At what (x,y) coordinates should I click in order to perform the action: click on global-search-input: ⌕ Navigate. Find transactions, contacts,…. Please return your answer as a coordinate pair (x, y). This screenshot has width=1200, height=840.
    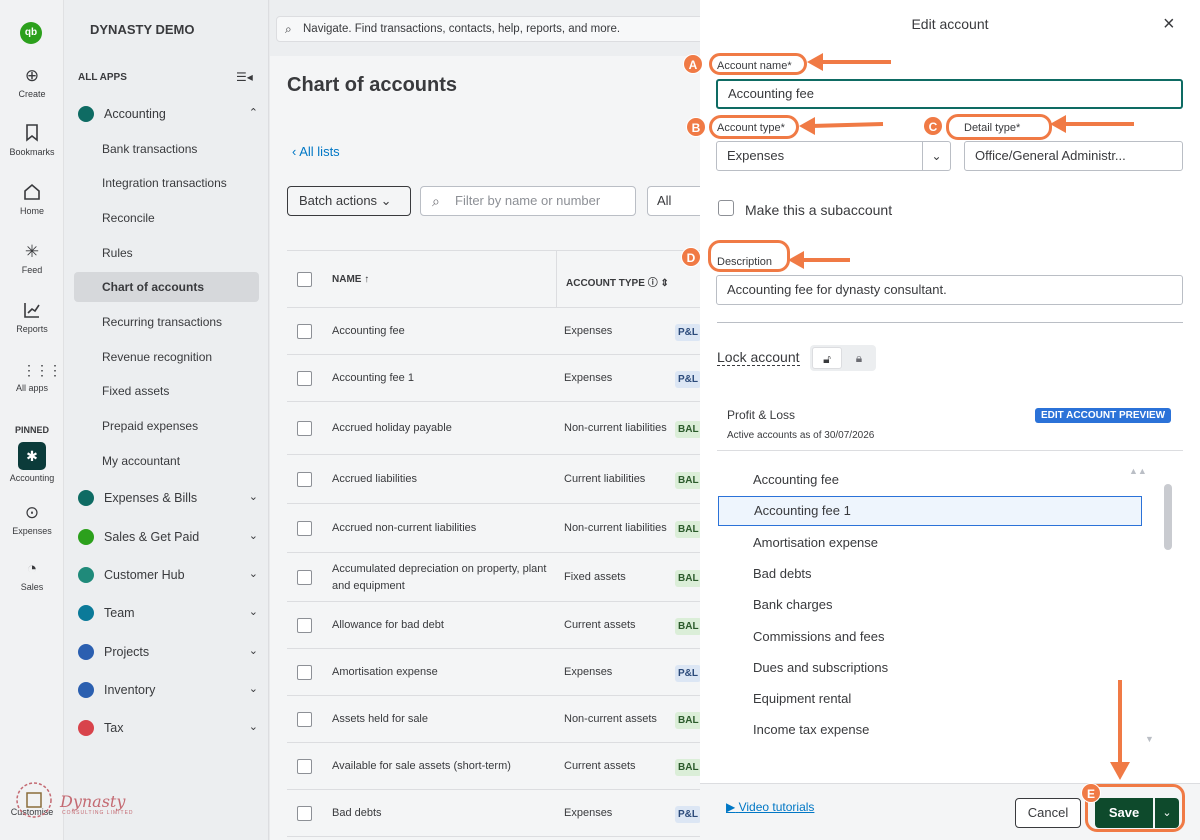
    Looking at the image, I should click on (491, 29).